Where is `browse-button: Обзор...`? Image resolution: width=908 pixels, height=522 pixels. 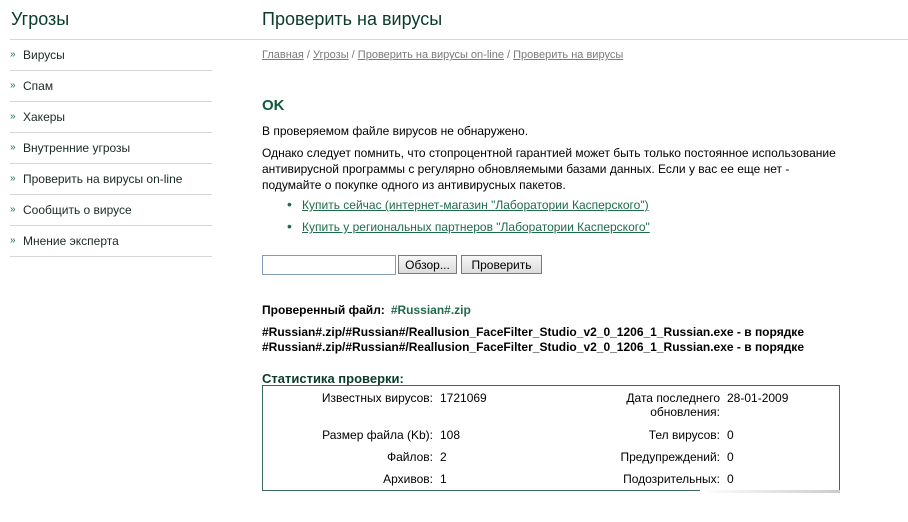 browse-button: Обзор... is located at coordinates (427, 264).